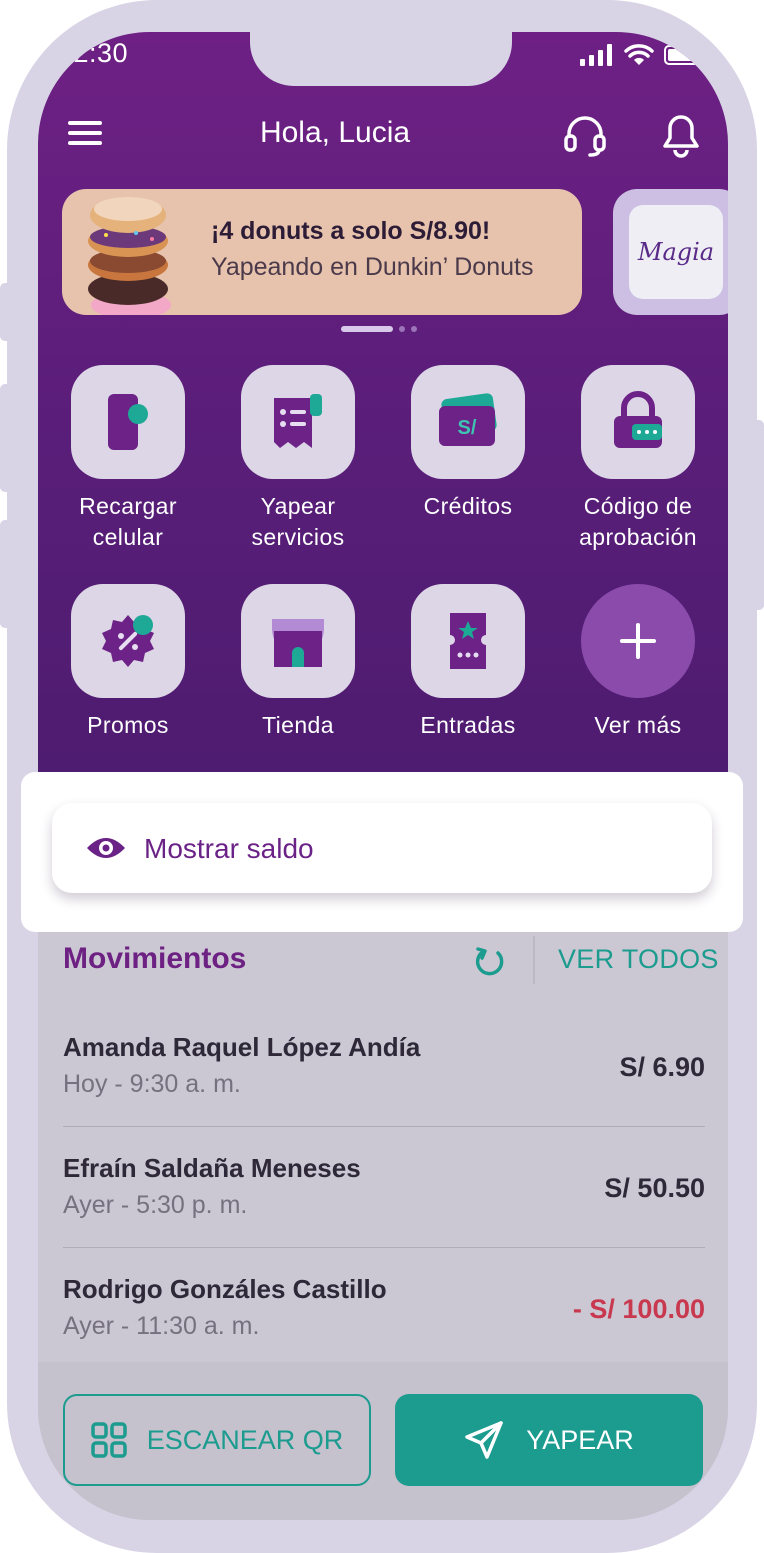  Describe the element at coordinates (5, 574) in the screenshot. I see `volume-down-button` at that location.